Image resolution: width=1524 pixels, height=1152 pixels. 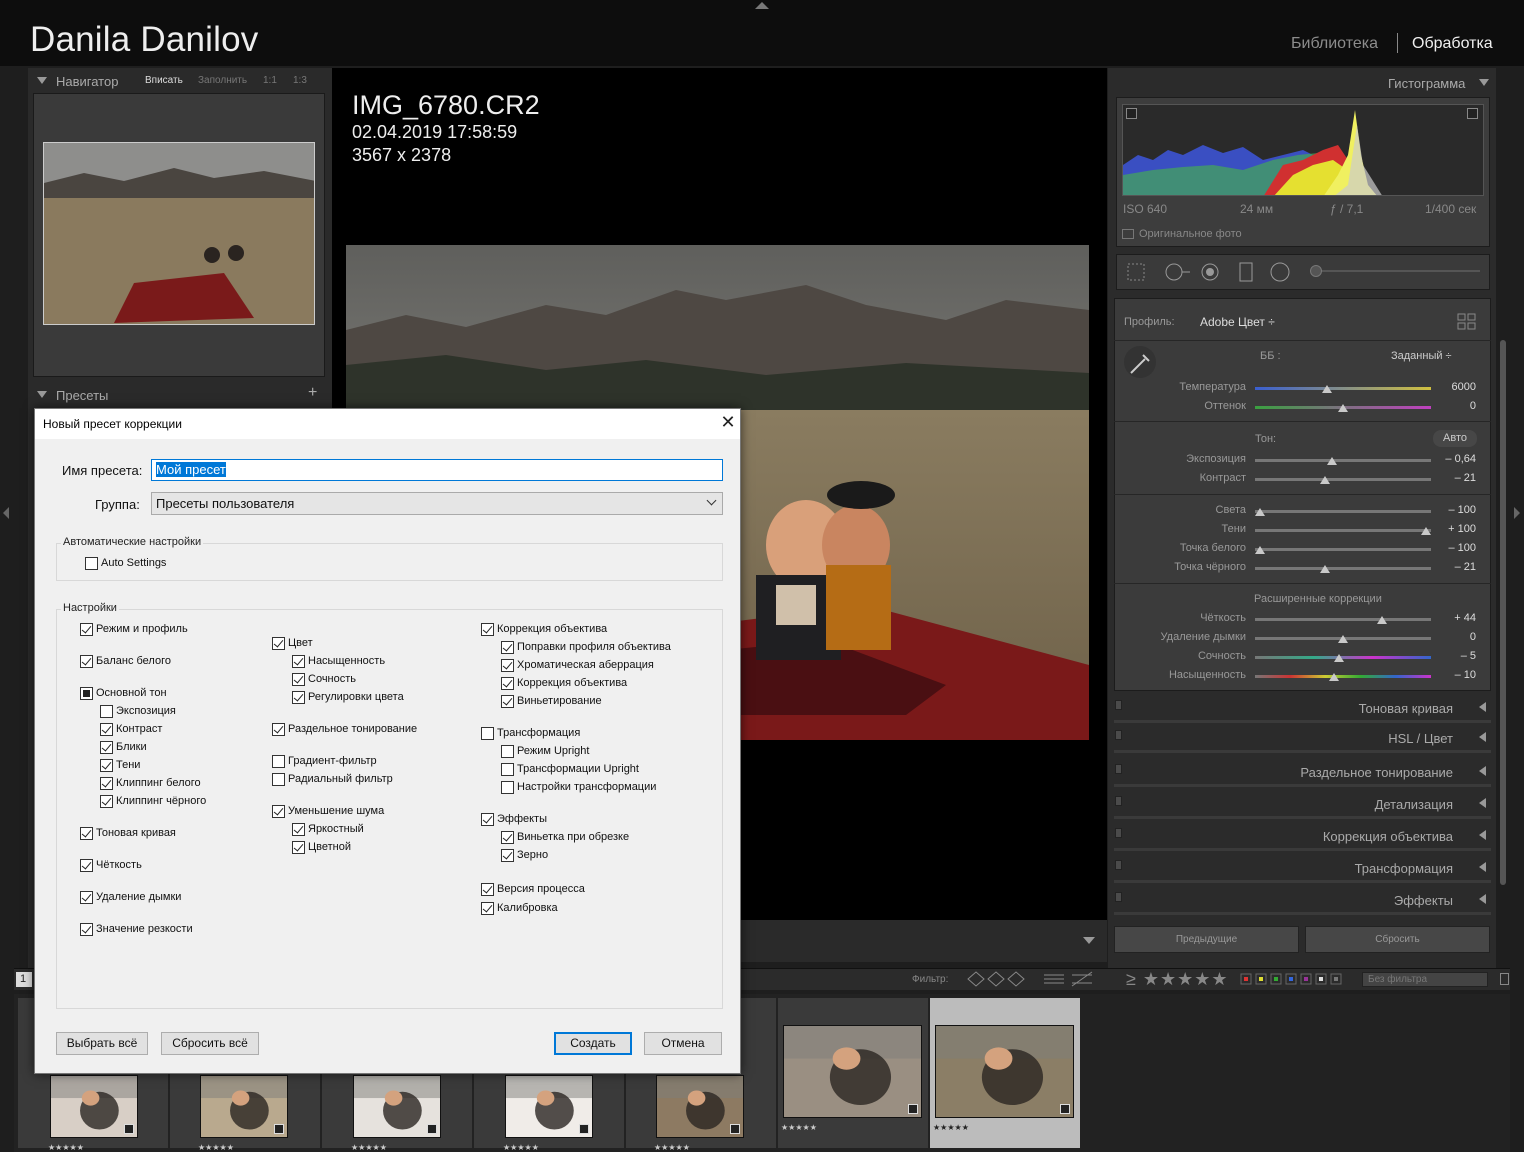 What do you see at coordinates (852, 1071) in the screenshot?
I see `filmstrip-thumbnail` at bounding box center [852, 1071].